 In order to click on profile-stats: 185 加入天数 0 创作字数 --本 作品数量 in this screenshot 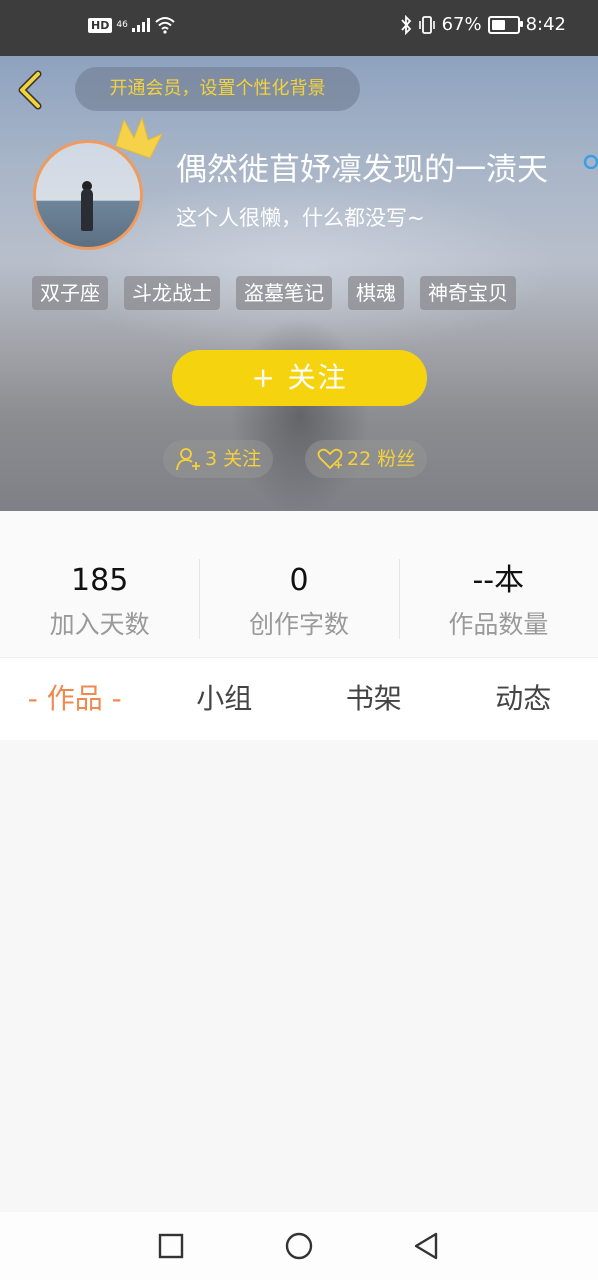, I will do `click(299, 584)`.